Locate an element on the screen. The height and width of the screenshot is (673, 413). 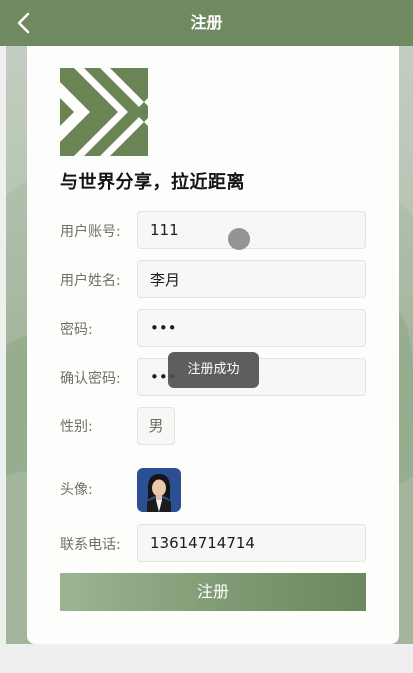
phone-label: 联系电话: is located at coordinates (90, 545).